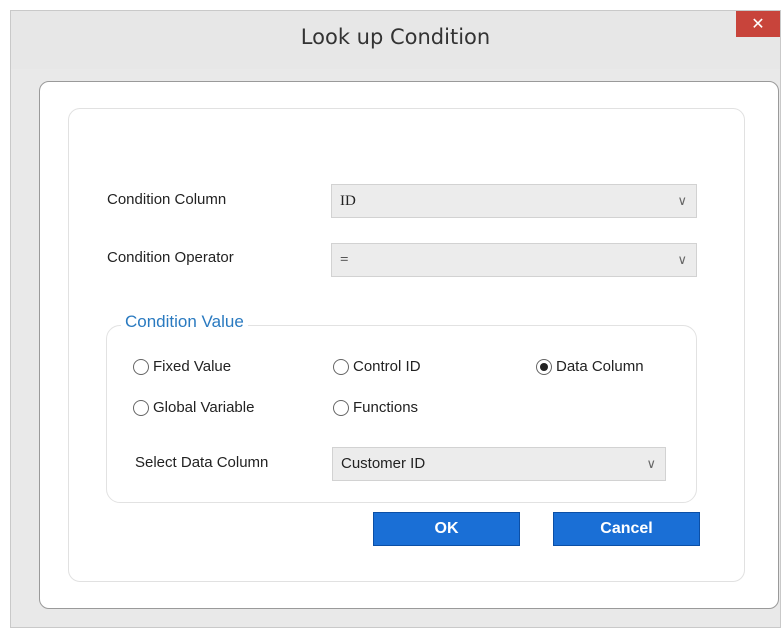  What do you see at coordinates (395, 37) in the screenshot?
I see `dialog-title: Look up Condition` at bounding box center [395, 37].